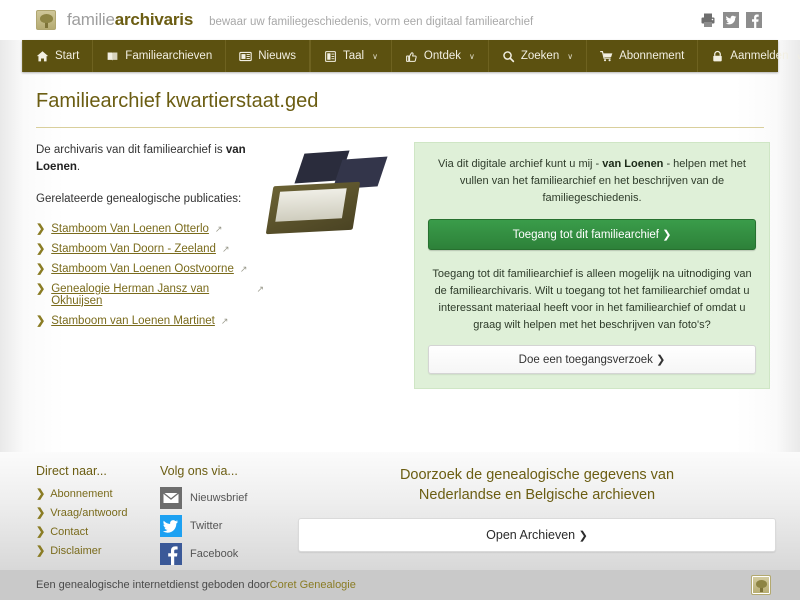 The height and width of the screenshot is (600, 800). What do you see at coordinates (206, 526) in the screenshot?
I see `footer-follow-label: Twitter` at bounding box center [206, 526].